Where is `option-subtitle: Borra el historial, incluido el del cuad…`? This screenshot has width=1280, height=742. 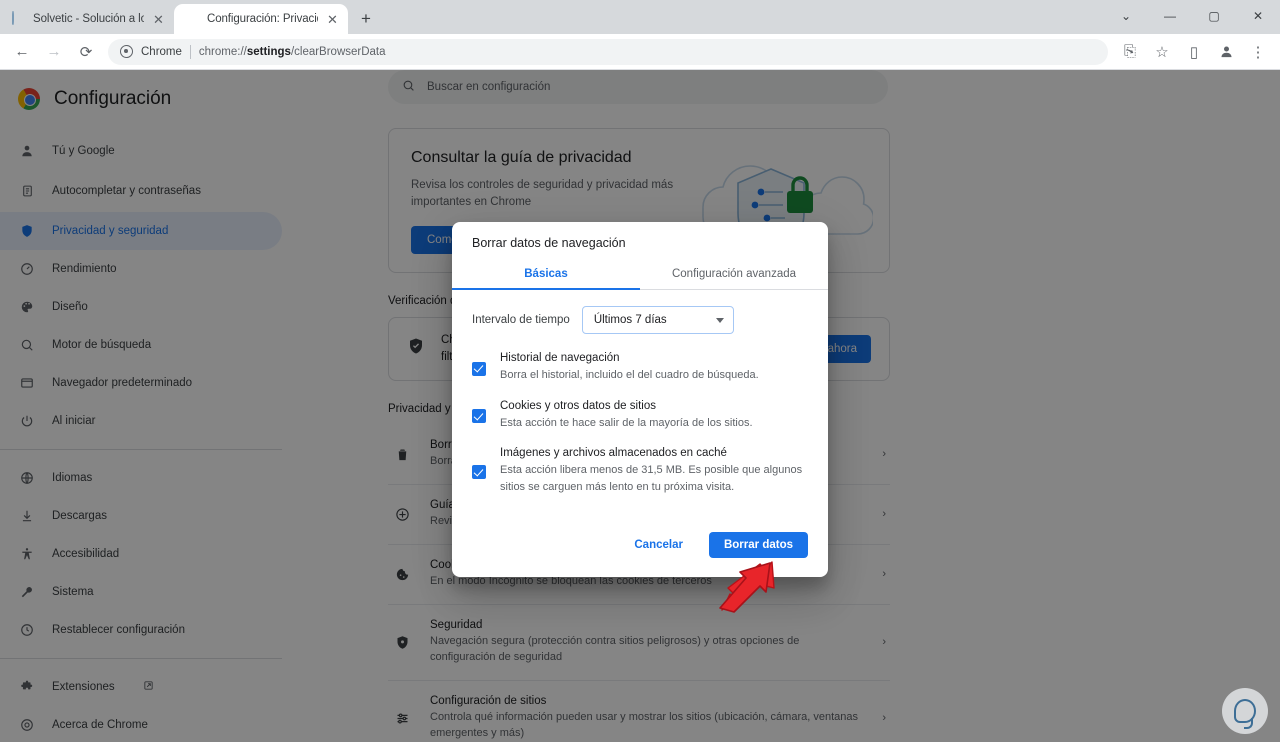 option-subtitle: Borra el historial, incluido el del cuad… is located at coordinates (629, 375).